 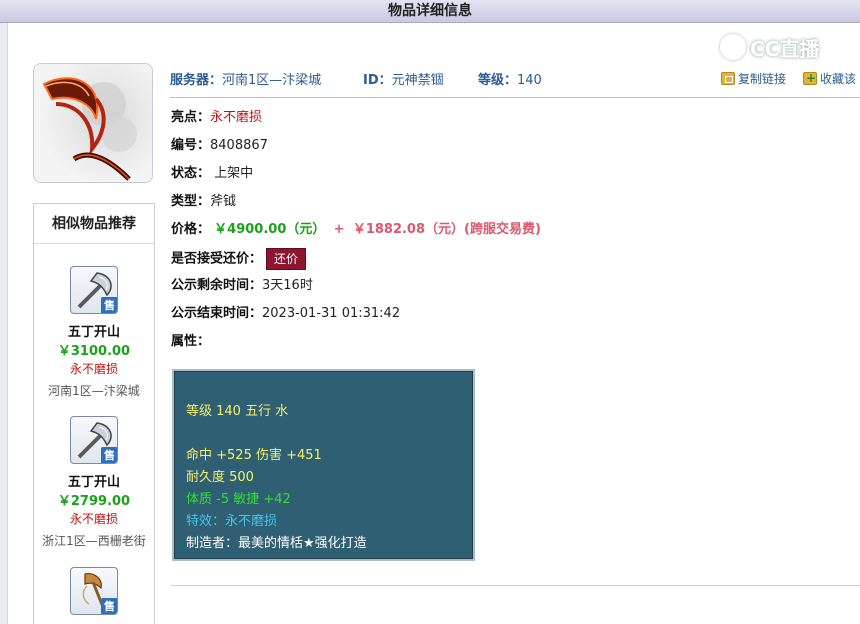 What do you see at coordinates (236, 117) in the screenshot?
I see `highlight-value: 永不磨损` at bounding box center [236, 117].